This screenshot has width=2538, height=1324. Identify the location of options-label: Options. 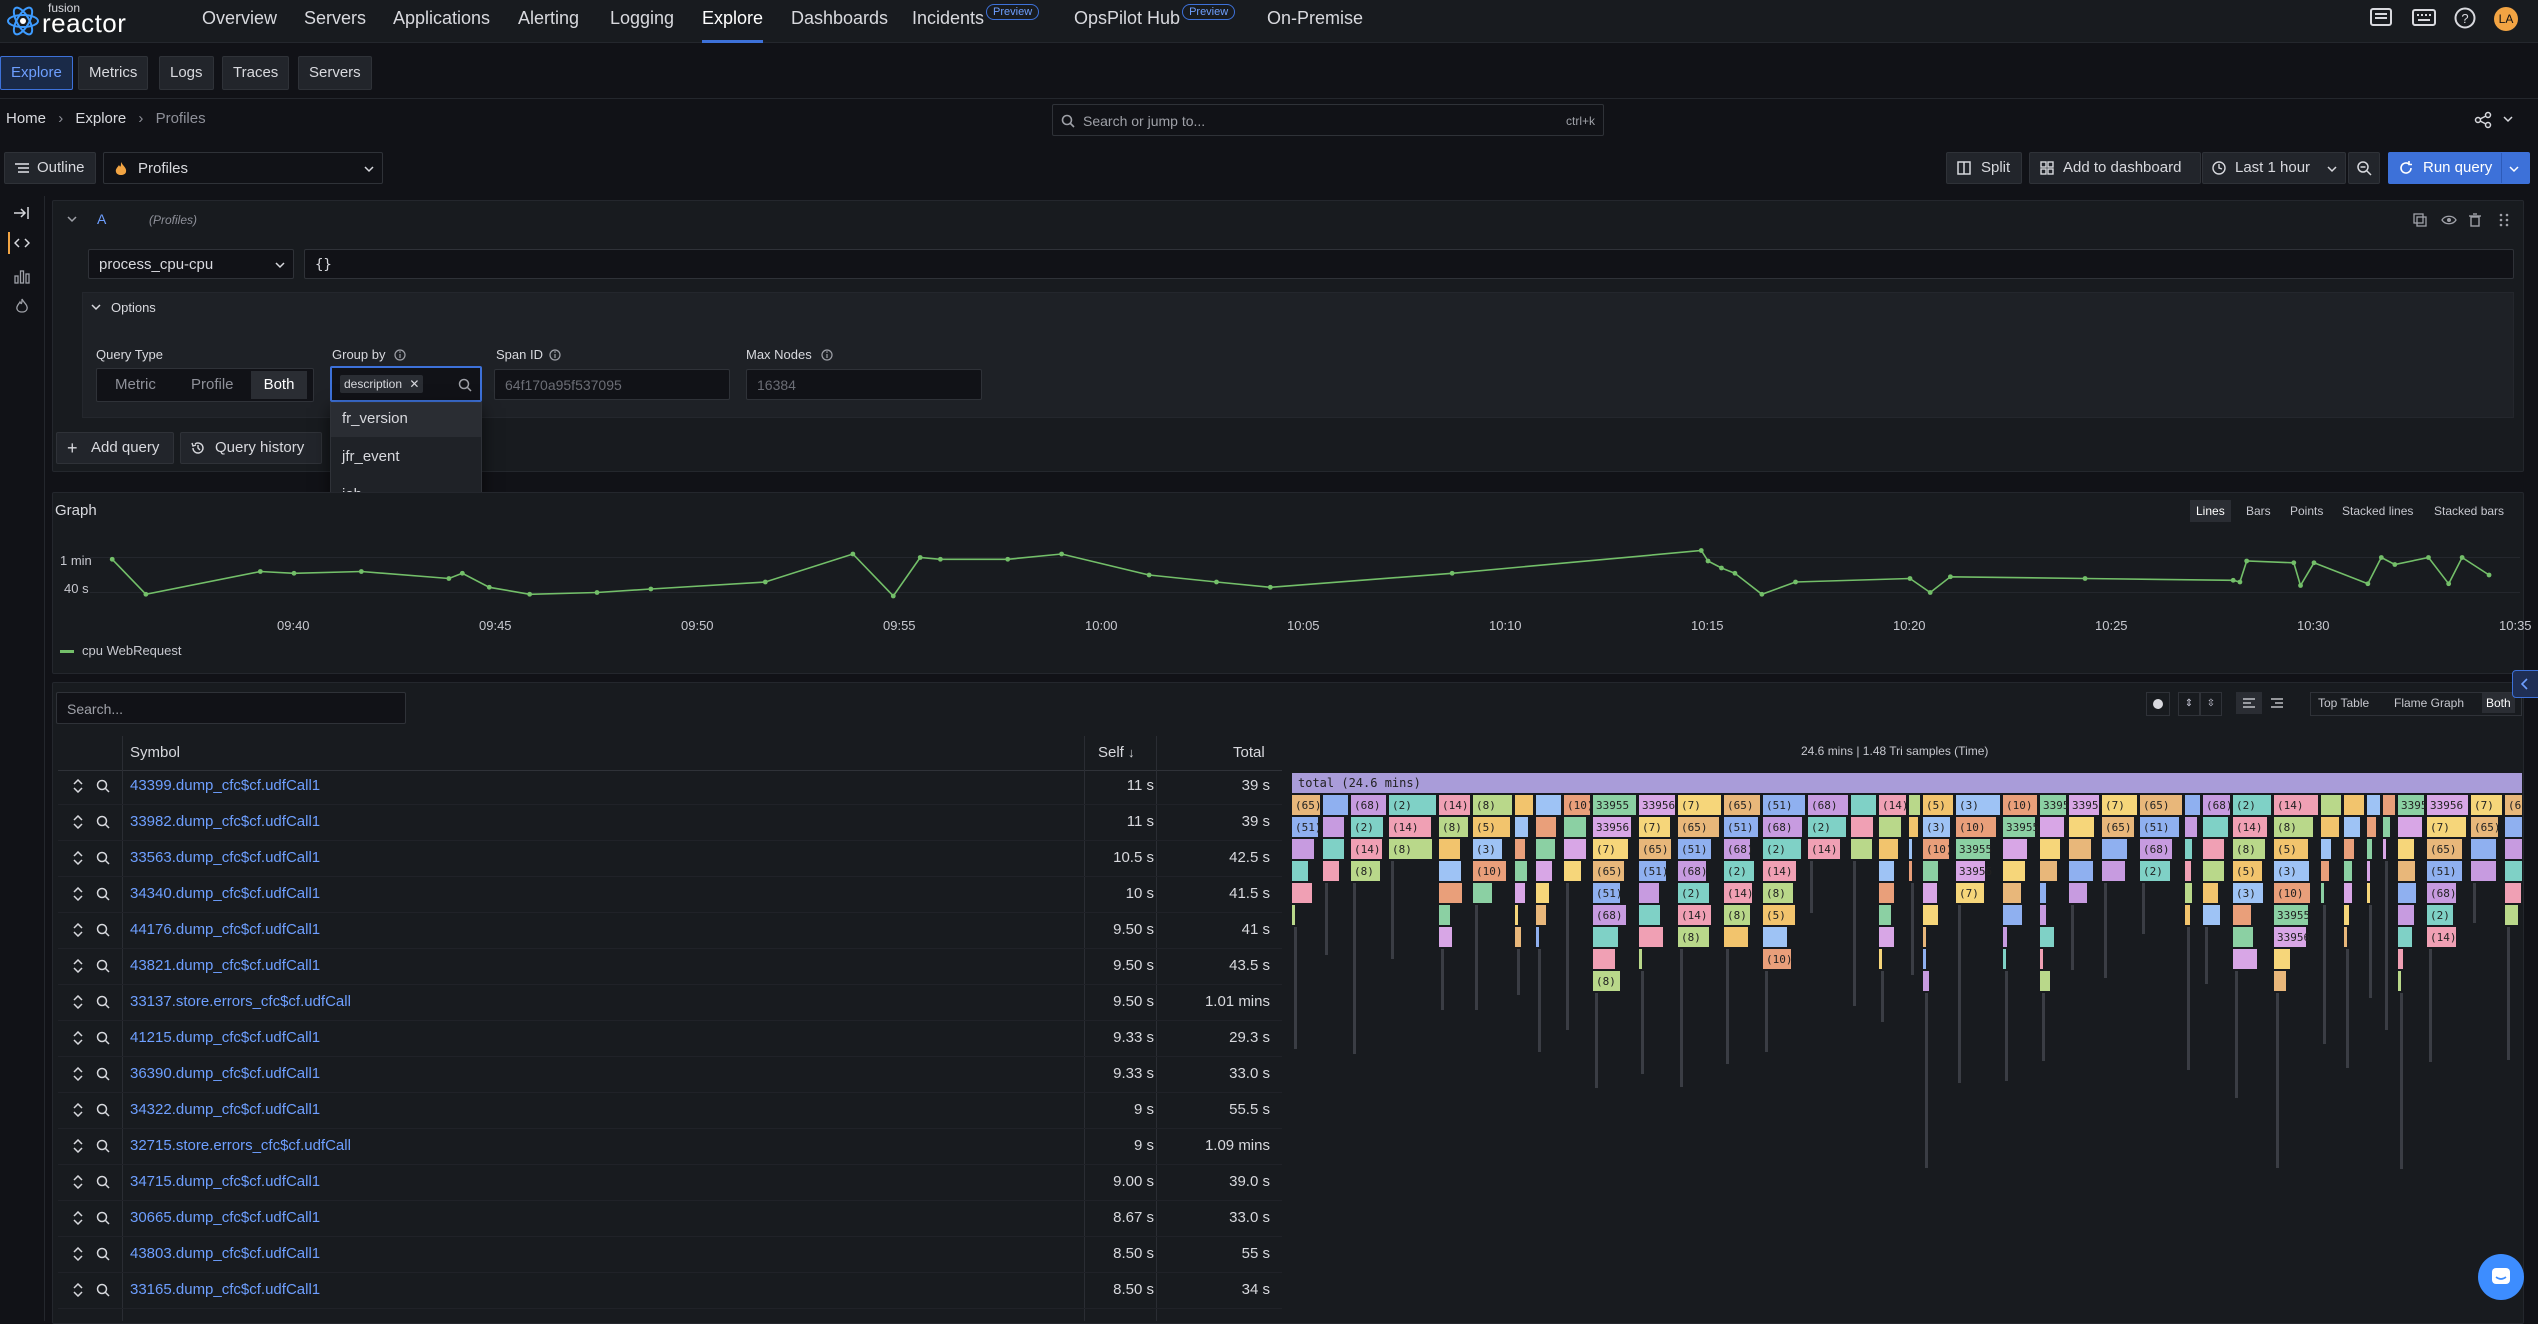
(133, 307).